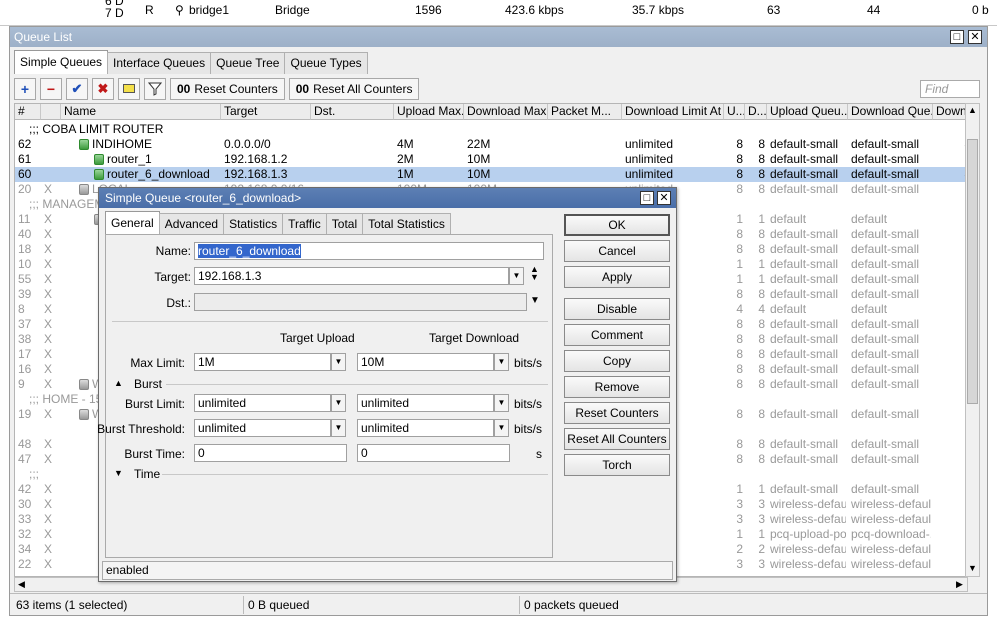 Image resolution: width=997 pixels, height=626 pixels. Describe the element at coordinates (21, 584) in the screenshot. I see `scroll-left-icon: ◀` at that location.